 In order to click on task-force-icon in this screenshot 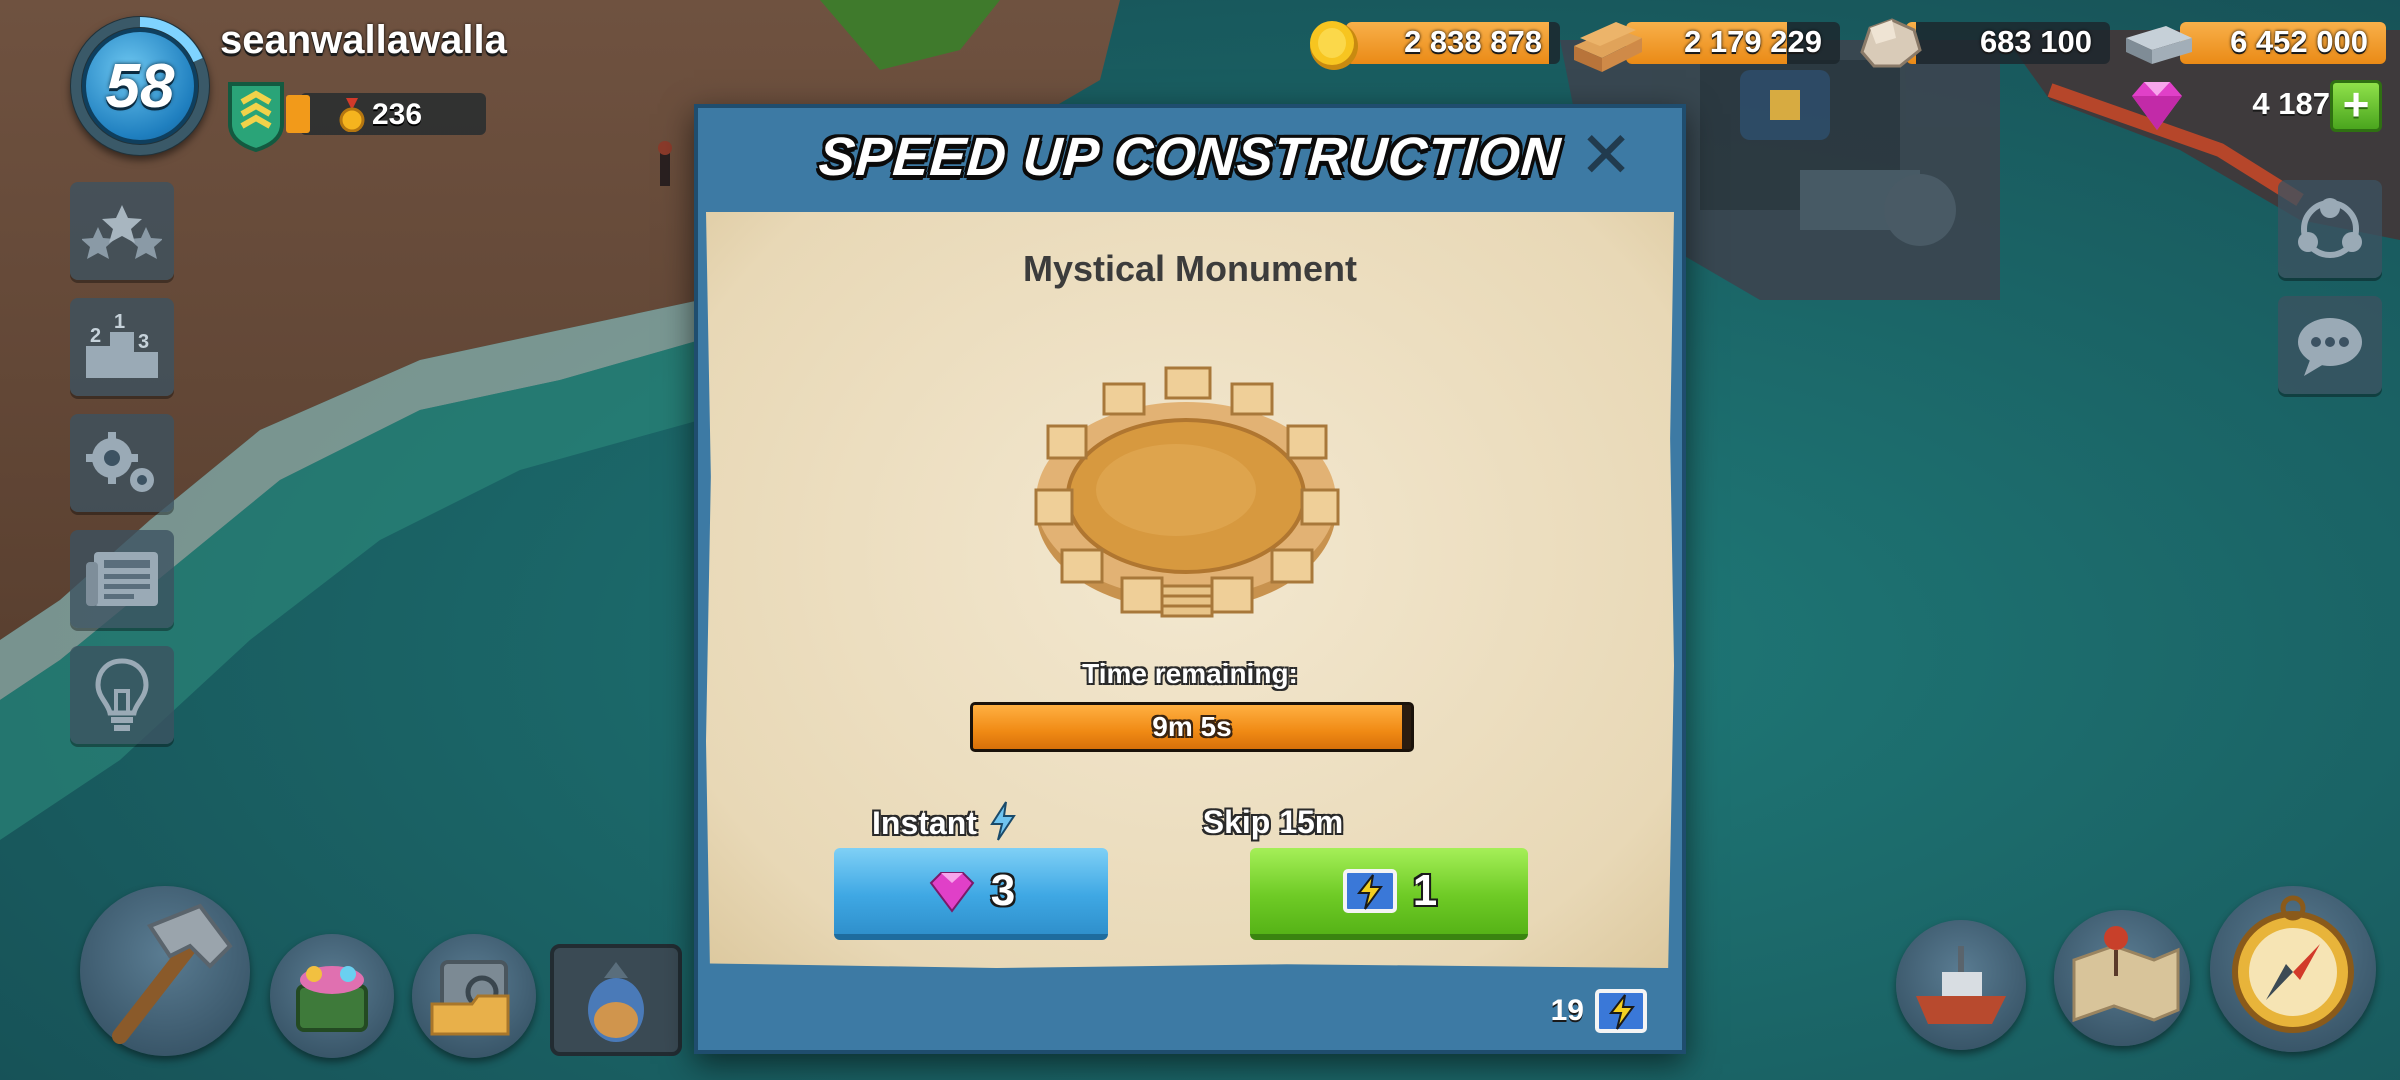, I will do `click(2330, 228)`.